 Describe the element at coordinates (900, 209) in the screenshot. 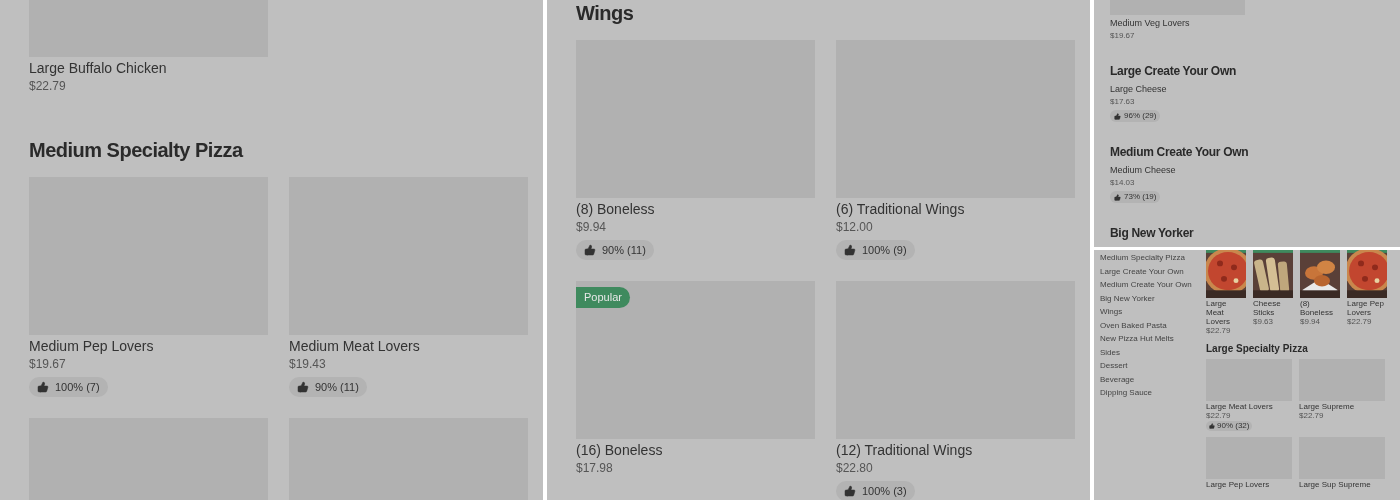

I see `item-name: (6) Traditional Wings` at that location.